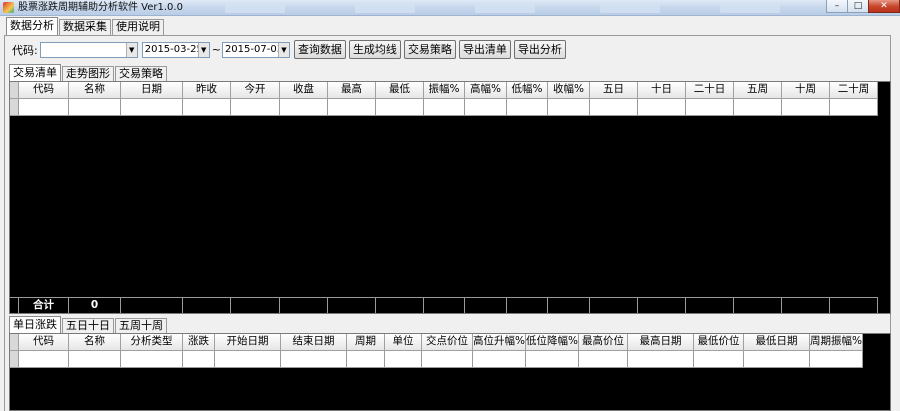 The image size is (900, 411). I want to click on column-header: 最高价位, so click(603, 342).